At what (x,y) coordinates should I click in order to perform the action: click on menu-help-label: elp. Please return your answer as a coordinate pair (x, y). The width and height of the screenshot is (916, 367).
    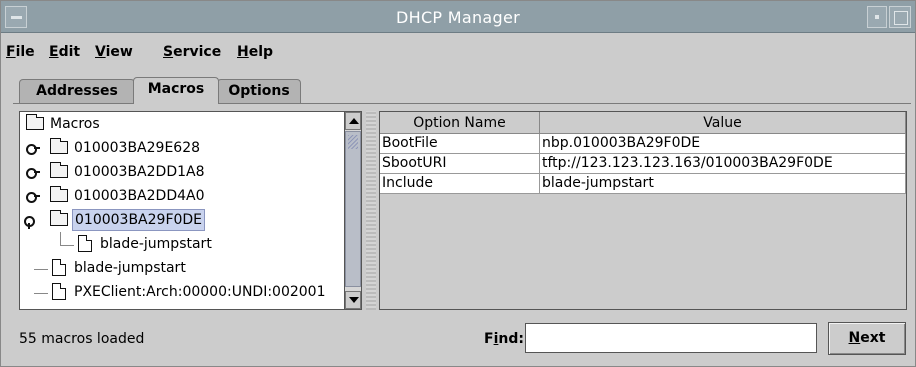
    Looking at the image, I should click on (261, 52).